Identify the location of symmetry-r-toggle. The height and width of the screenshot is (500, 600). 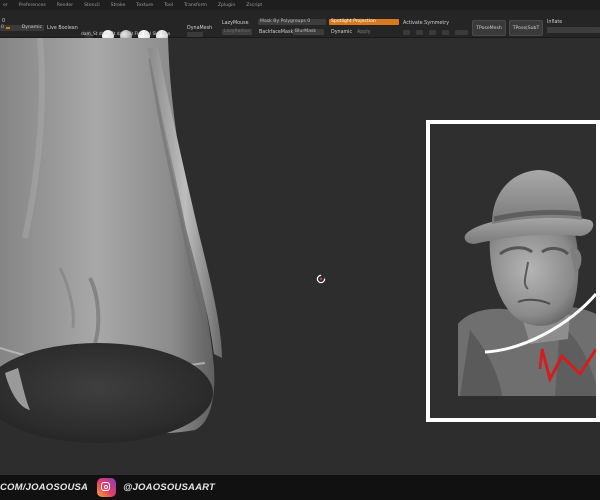
(461, 32).